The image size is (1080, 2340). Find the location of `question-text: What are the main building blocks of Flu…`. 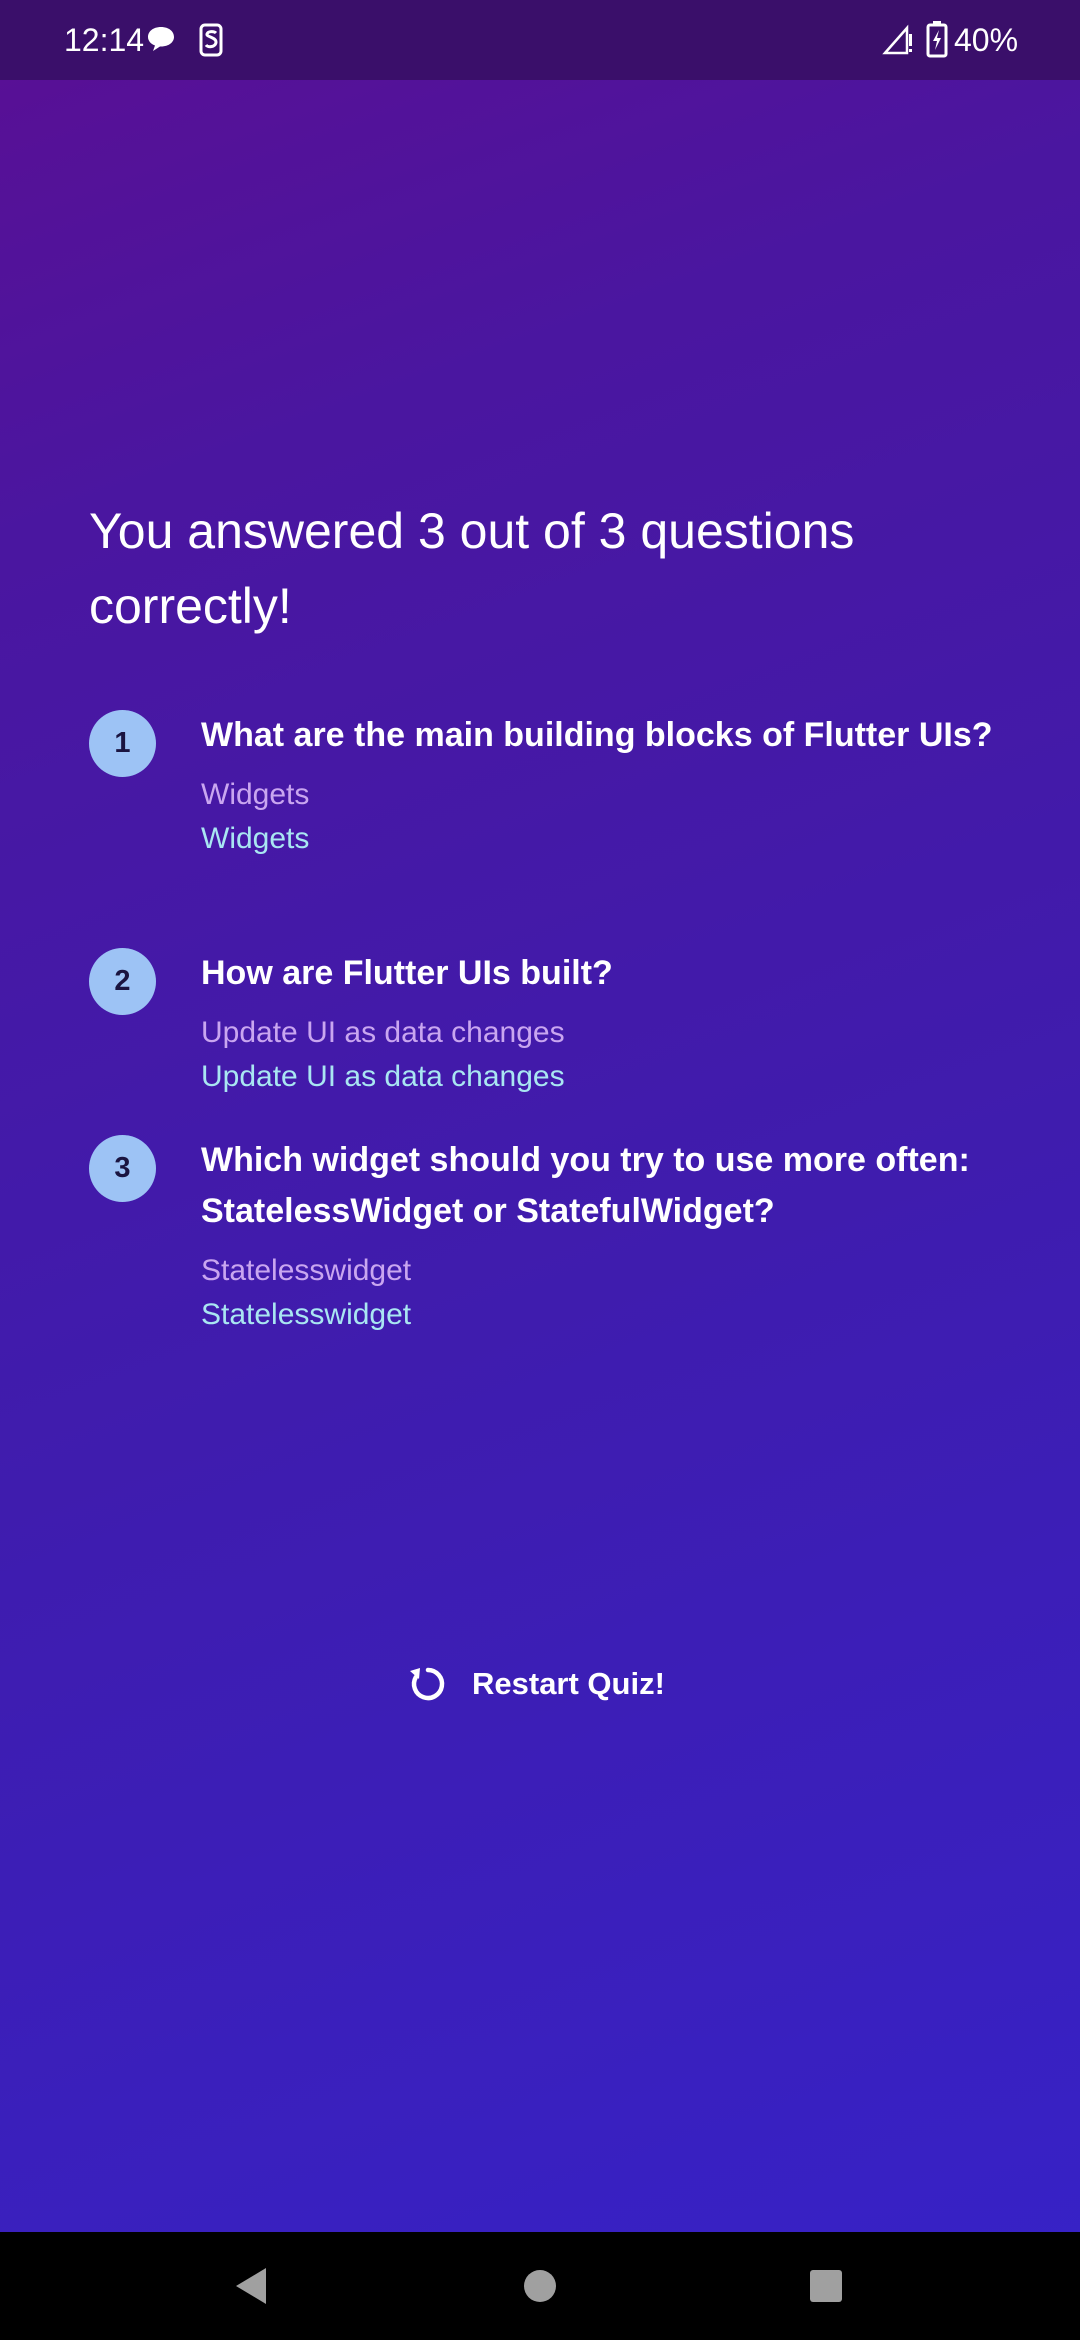

question-text: What are the main building blocks of Flu… is located at coordinates (597, 735).